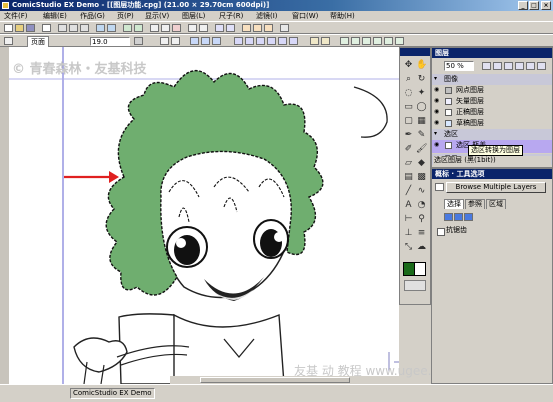 Image resolution: width=553 pixels, height=402 pixels. Describe the element at coordinates (486, 66) in the screenshot. I see `layer-mode-icon` at that location.